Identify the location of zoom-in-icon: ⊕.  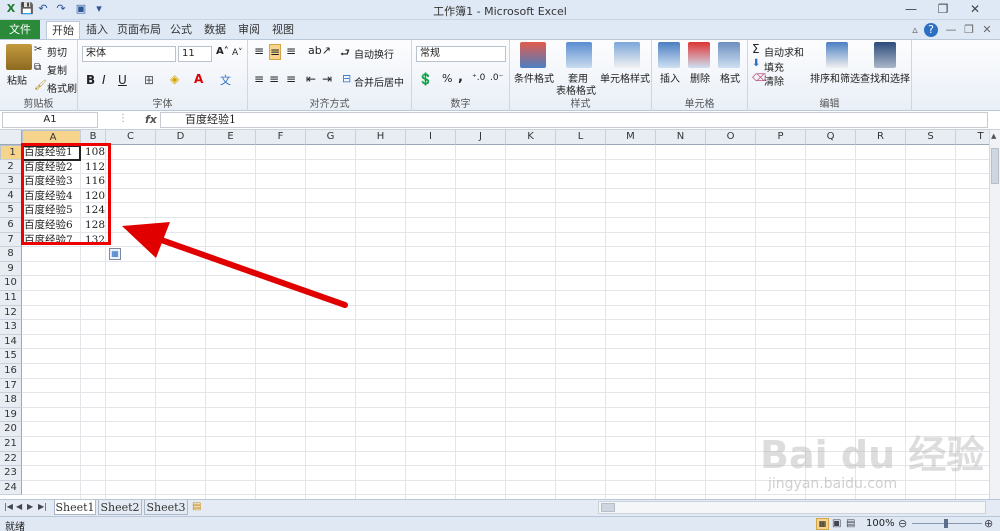
(988, 523).